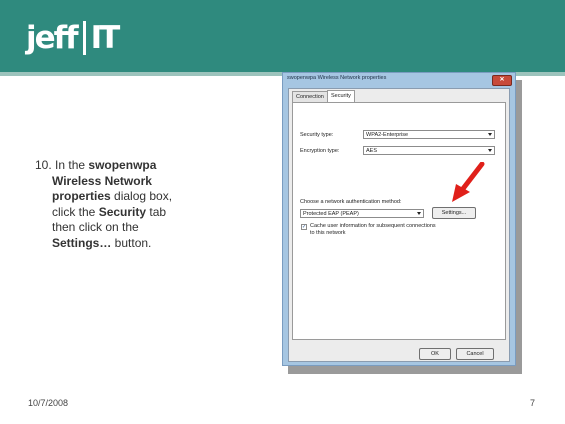 This screenshot has height=424, width=565. Describe the element at coordinates (387, 135) in the screenshot. I see `security-type-value: WPA2-Enterprise` at that location.